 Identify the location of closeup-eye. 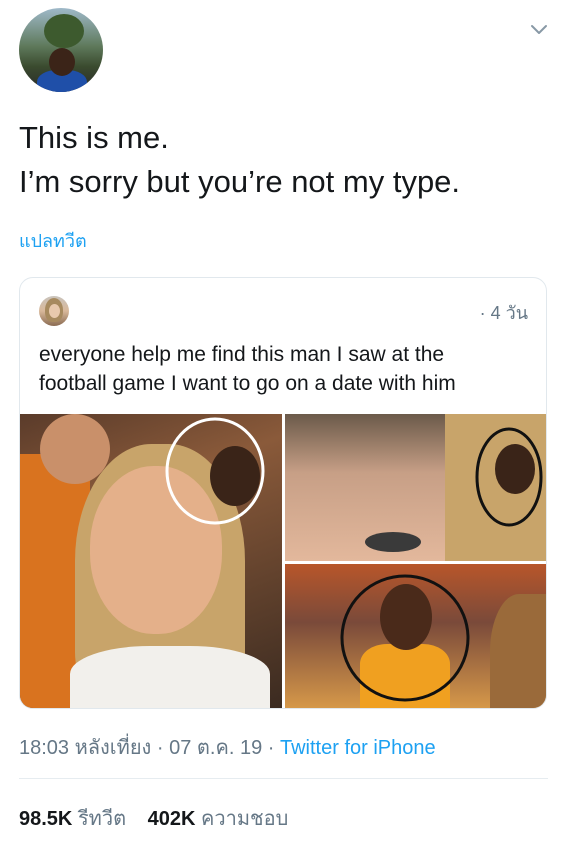
(393, 542).